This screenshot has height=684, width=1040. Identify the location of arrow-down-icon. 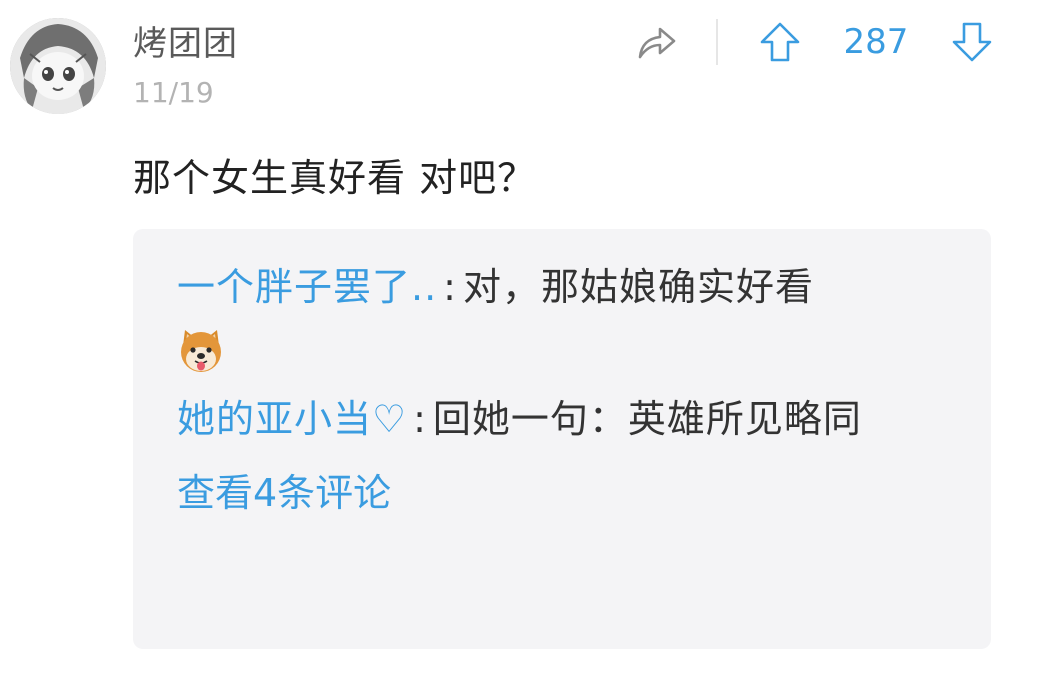
(972, 42).